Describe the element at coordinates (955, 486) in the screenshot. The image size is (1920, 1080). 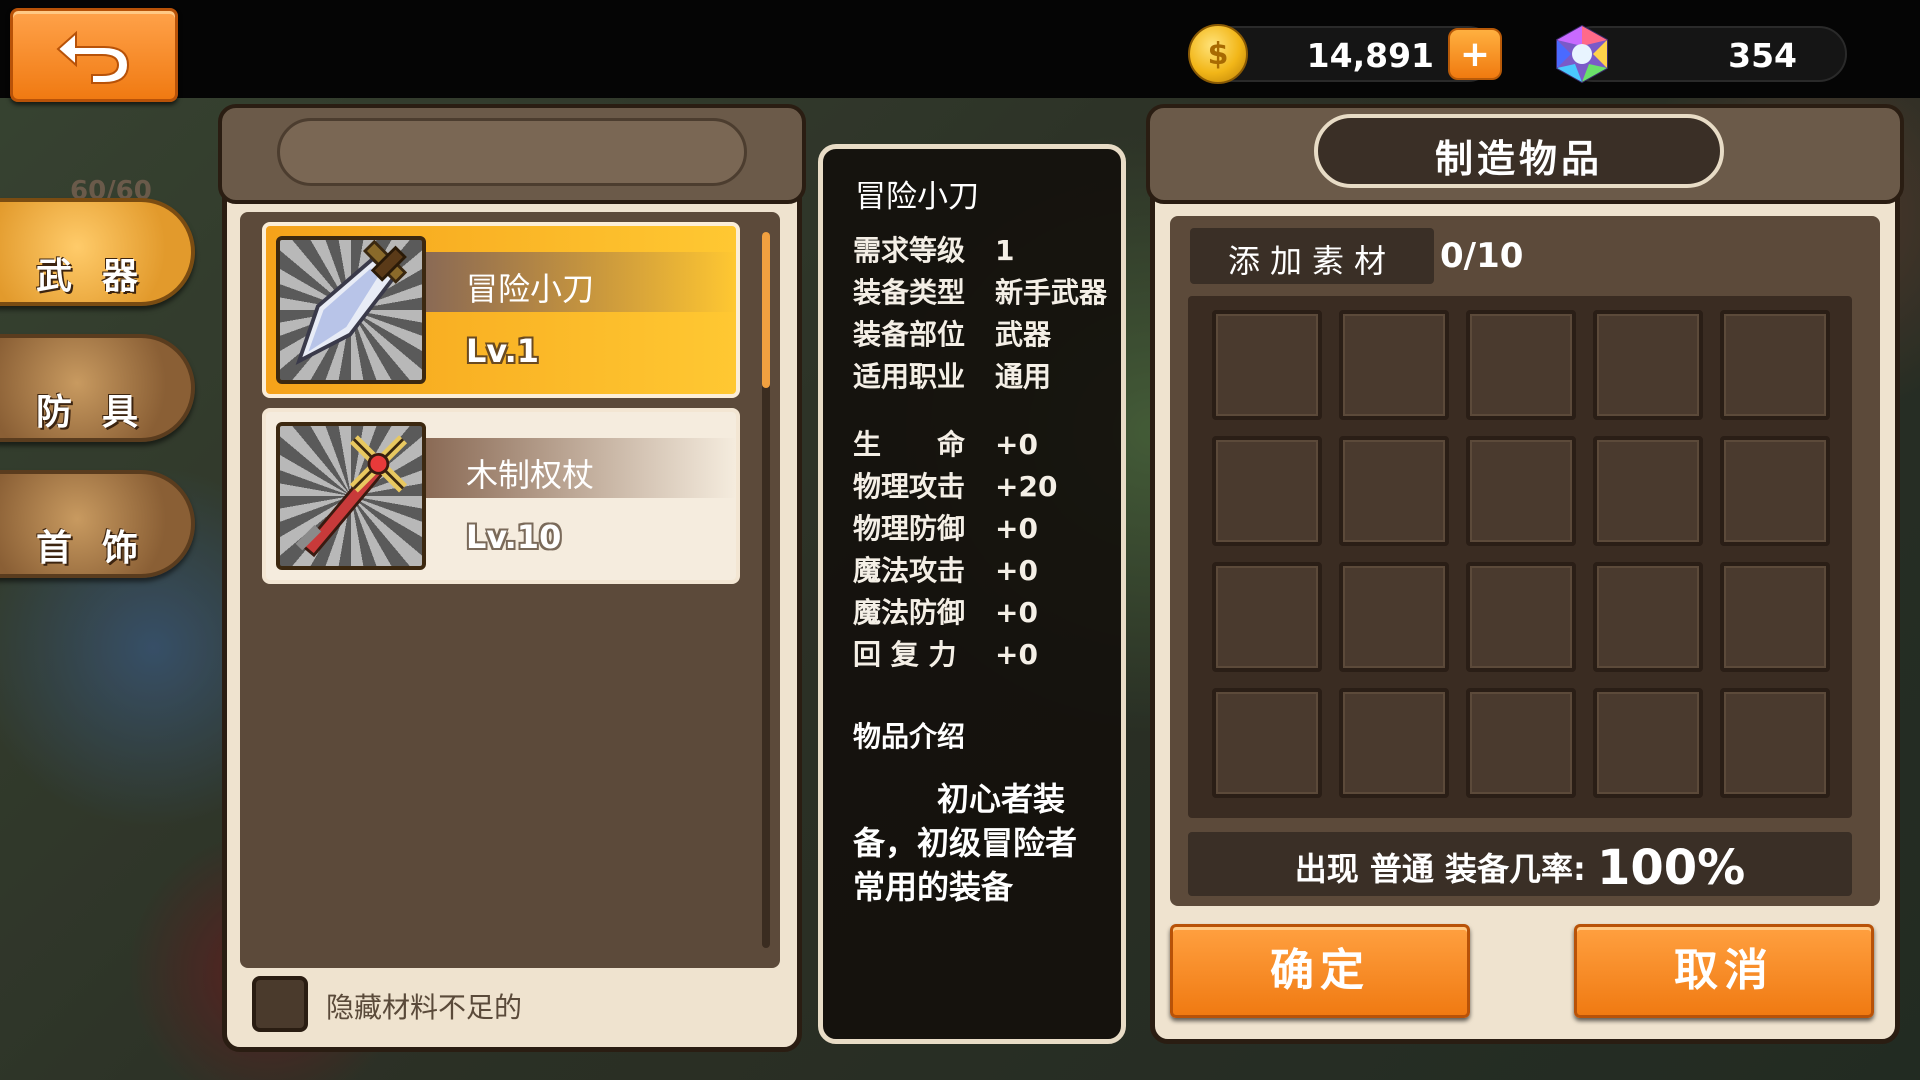
I see `detail-stat-row: 物理攻击 +20` at that location.